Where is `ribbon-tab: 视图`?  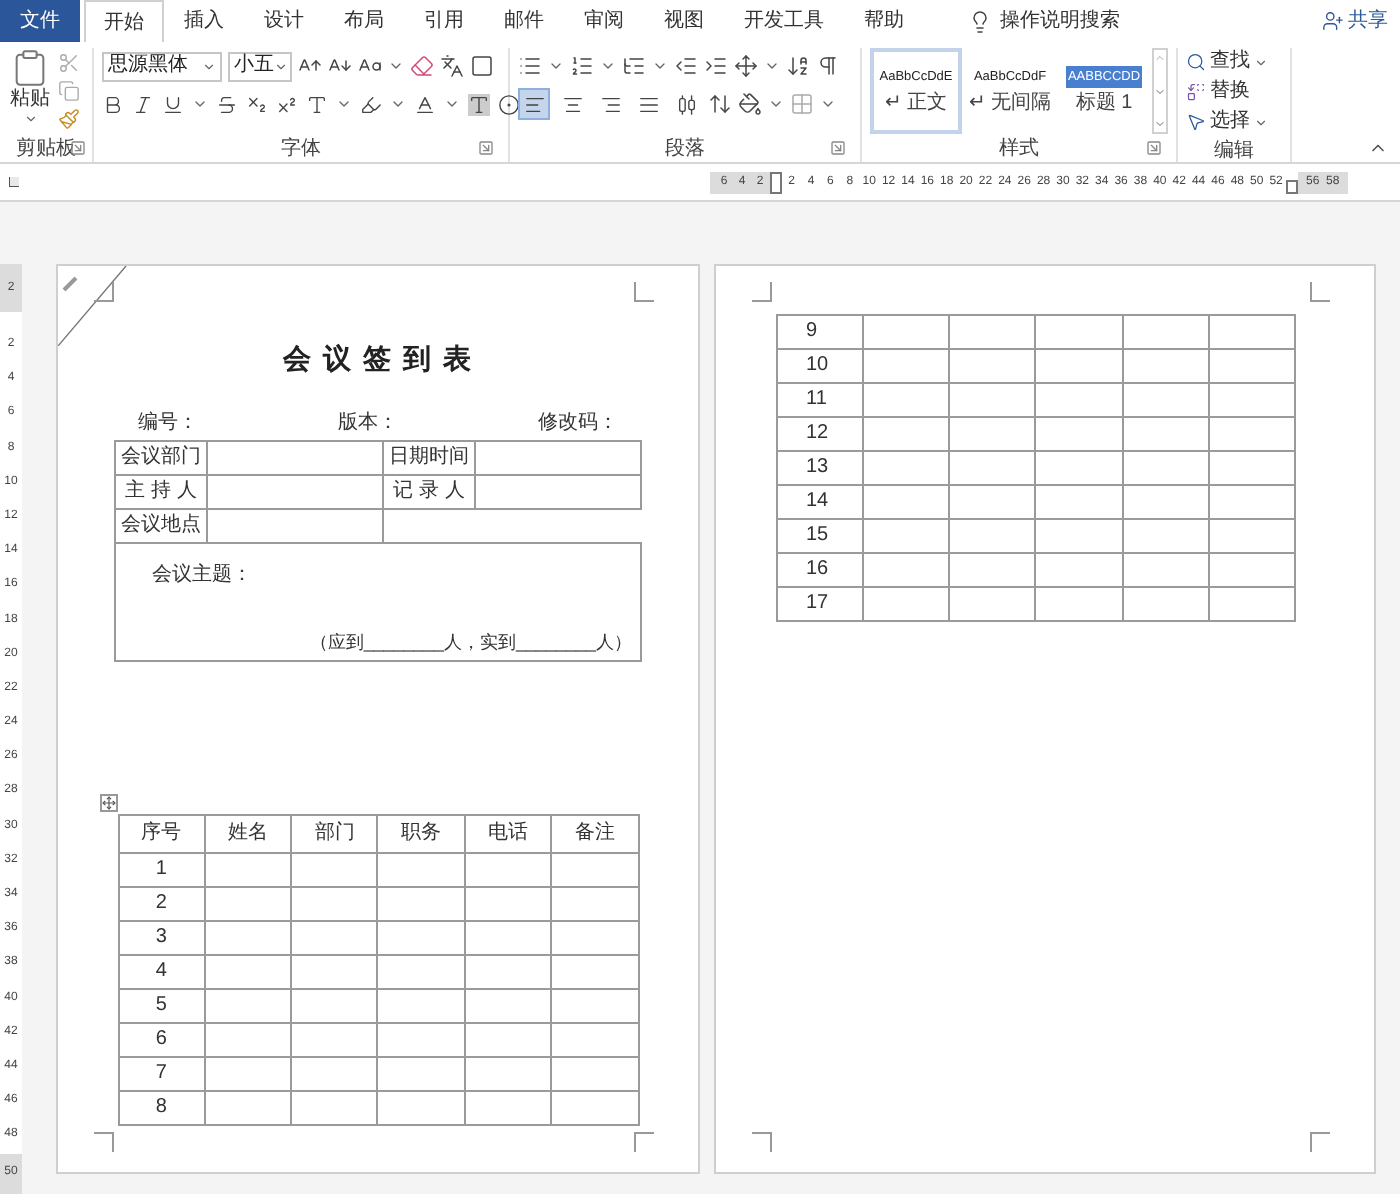 ribbon-tab: 视图 is located at coordinates (684, 21).